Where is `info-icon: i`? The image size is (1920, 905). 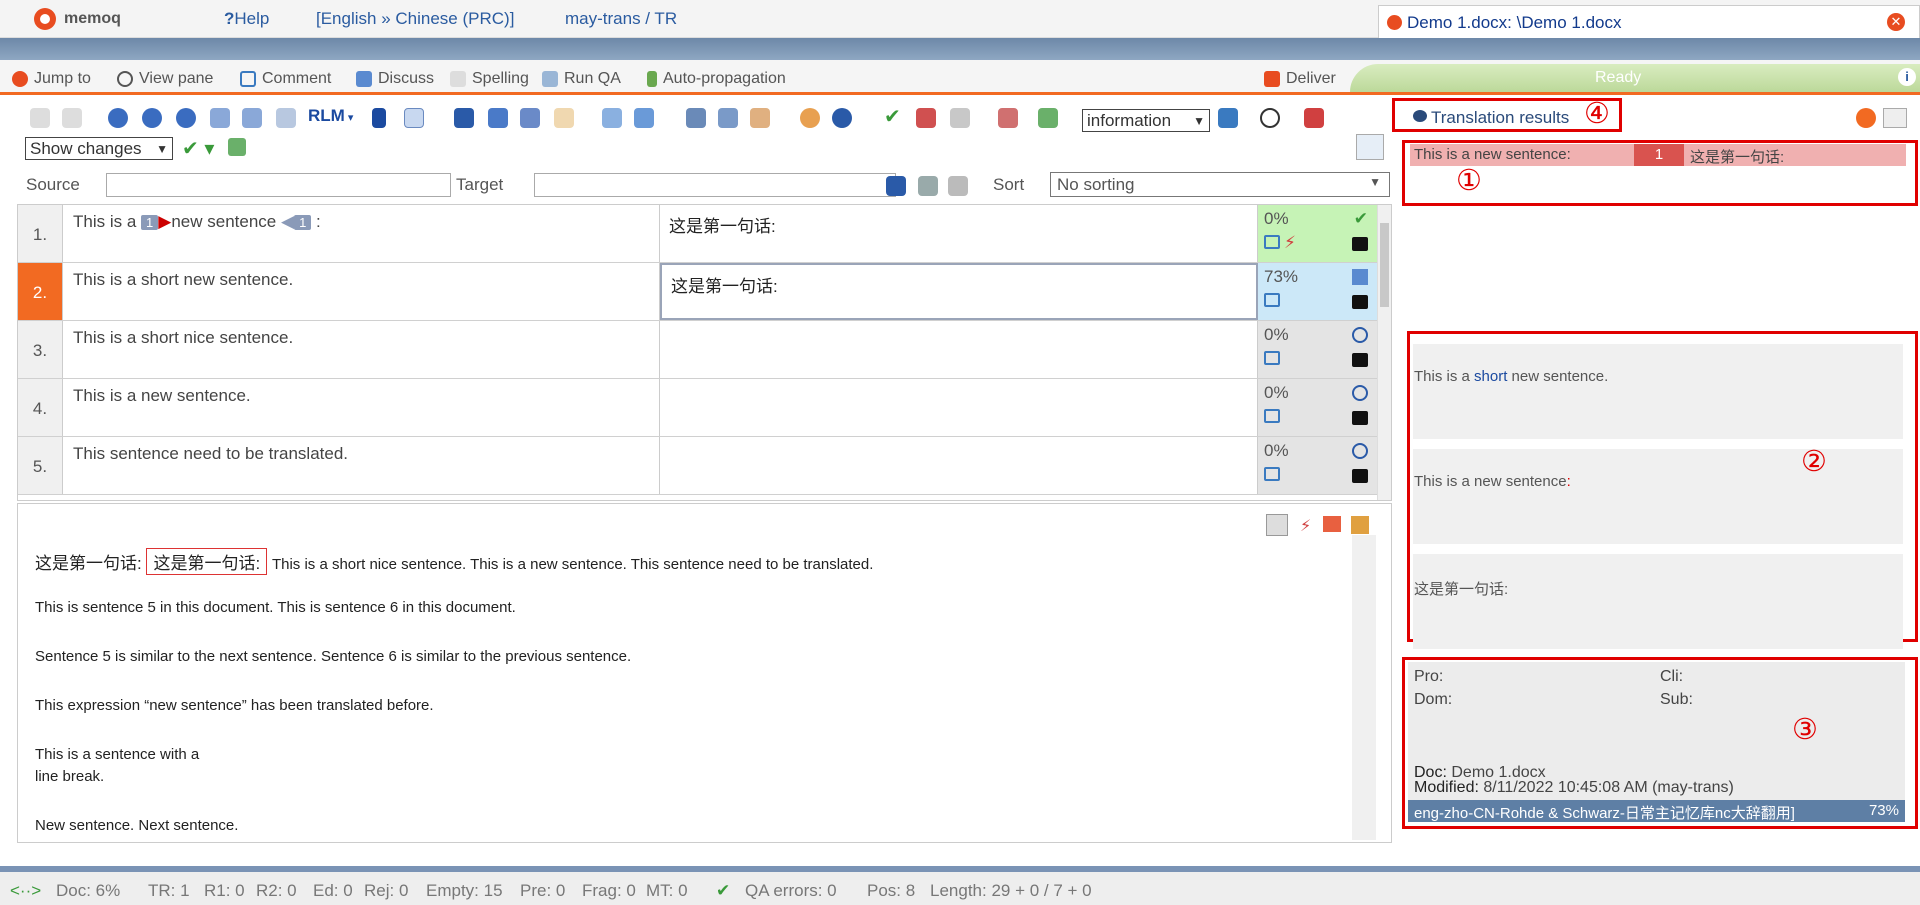
info-icon: i is located at coordinates (1907, 77).